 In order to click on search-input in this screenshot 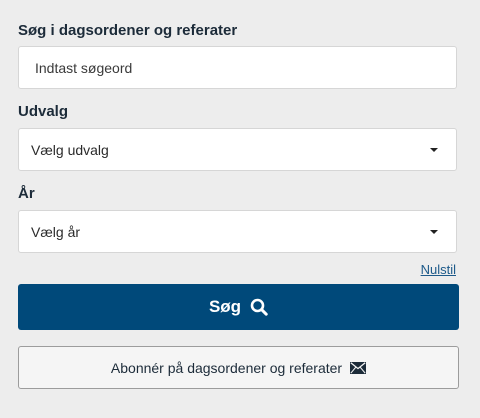, I will do `click(237, 67)`.